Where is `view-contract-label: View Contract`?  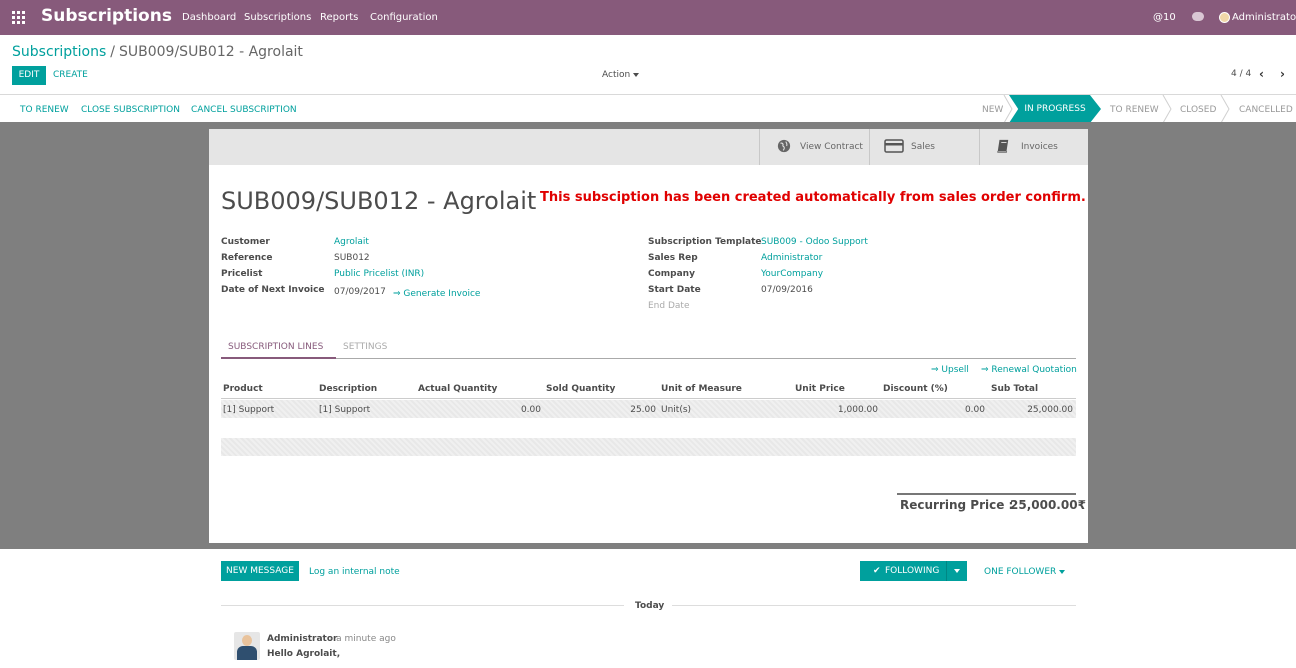
view-contract-label: View Contract is located at coordinates (831, 147).